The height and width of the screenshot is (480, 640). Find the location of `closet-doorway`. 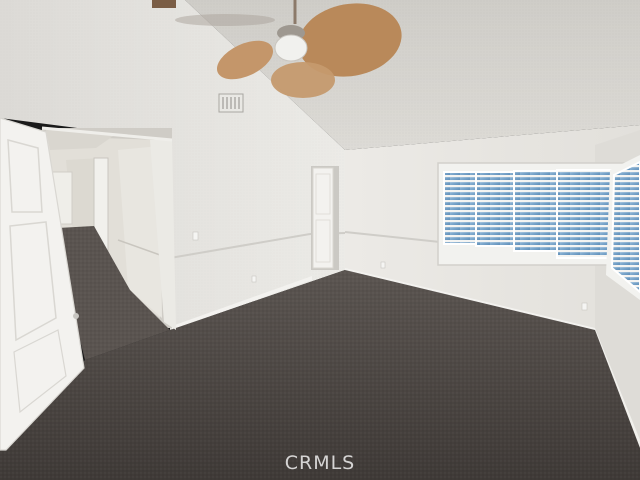

closet-doorway is located at coordinates (325, 218).